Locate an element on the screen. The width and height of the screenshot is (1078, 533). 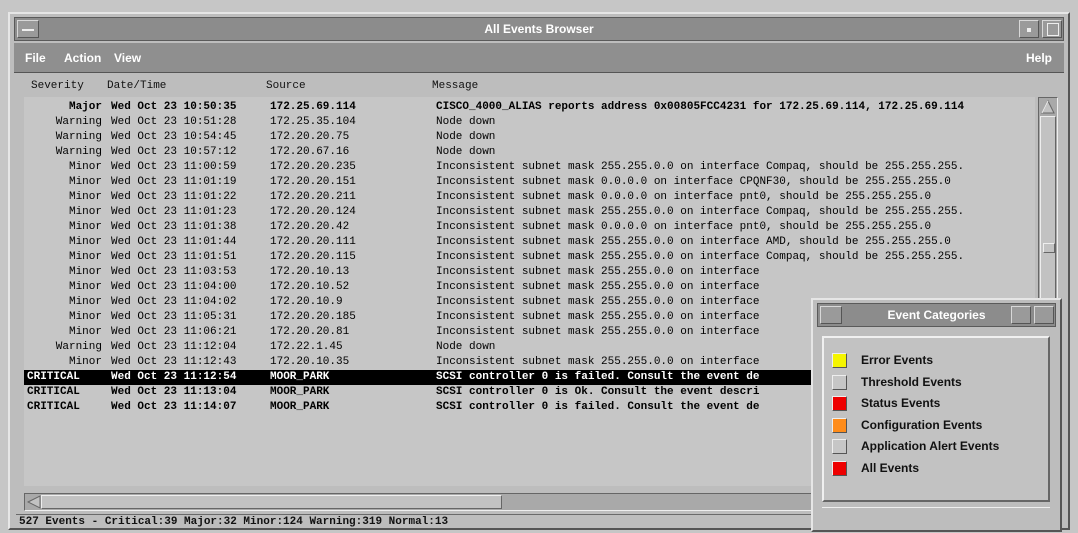
maximize-button is located at coordinates (1052, 29).